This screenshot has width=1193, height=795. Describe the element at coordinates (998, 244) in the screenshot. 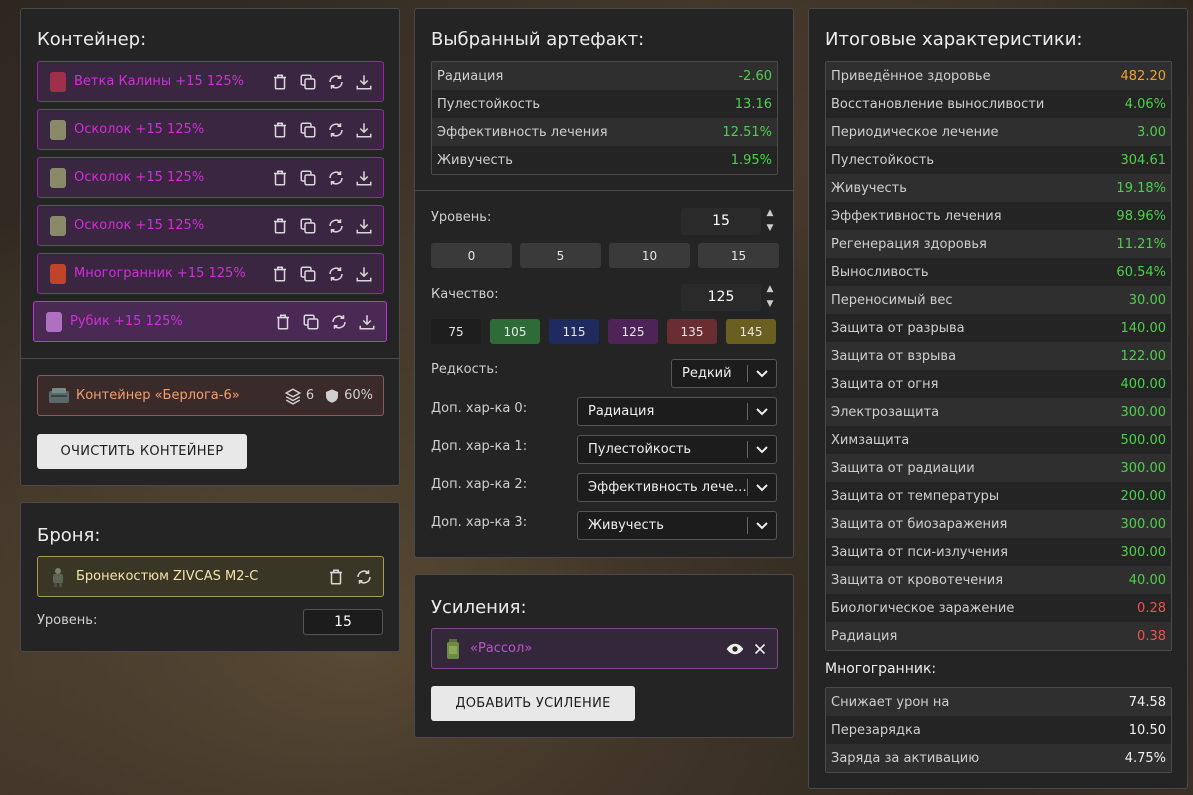

I see `stat-row: Регенерация здоровья 11.21%` at that location.